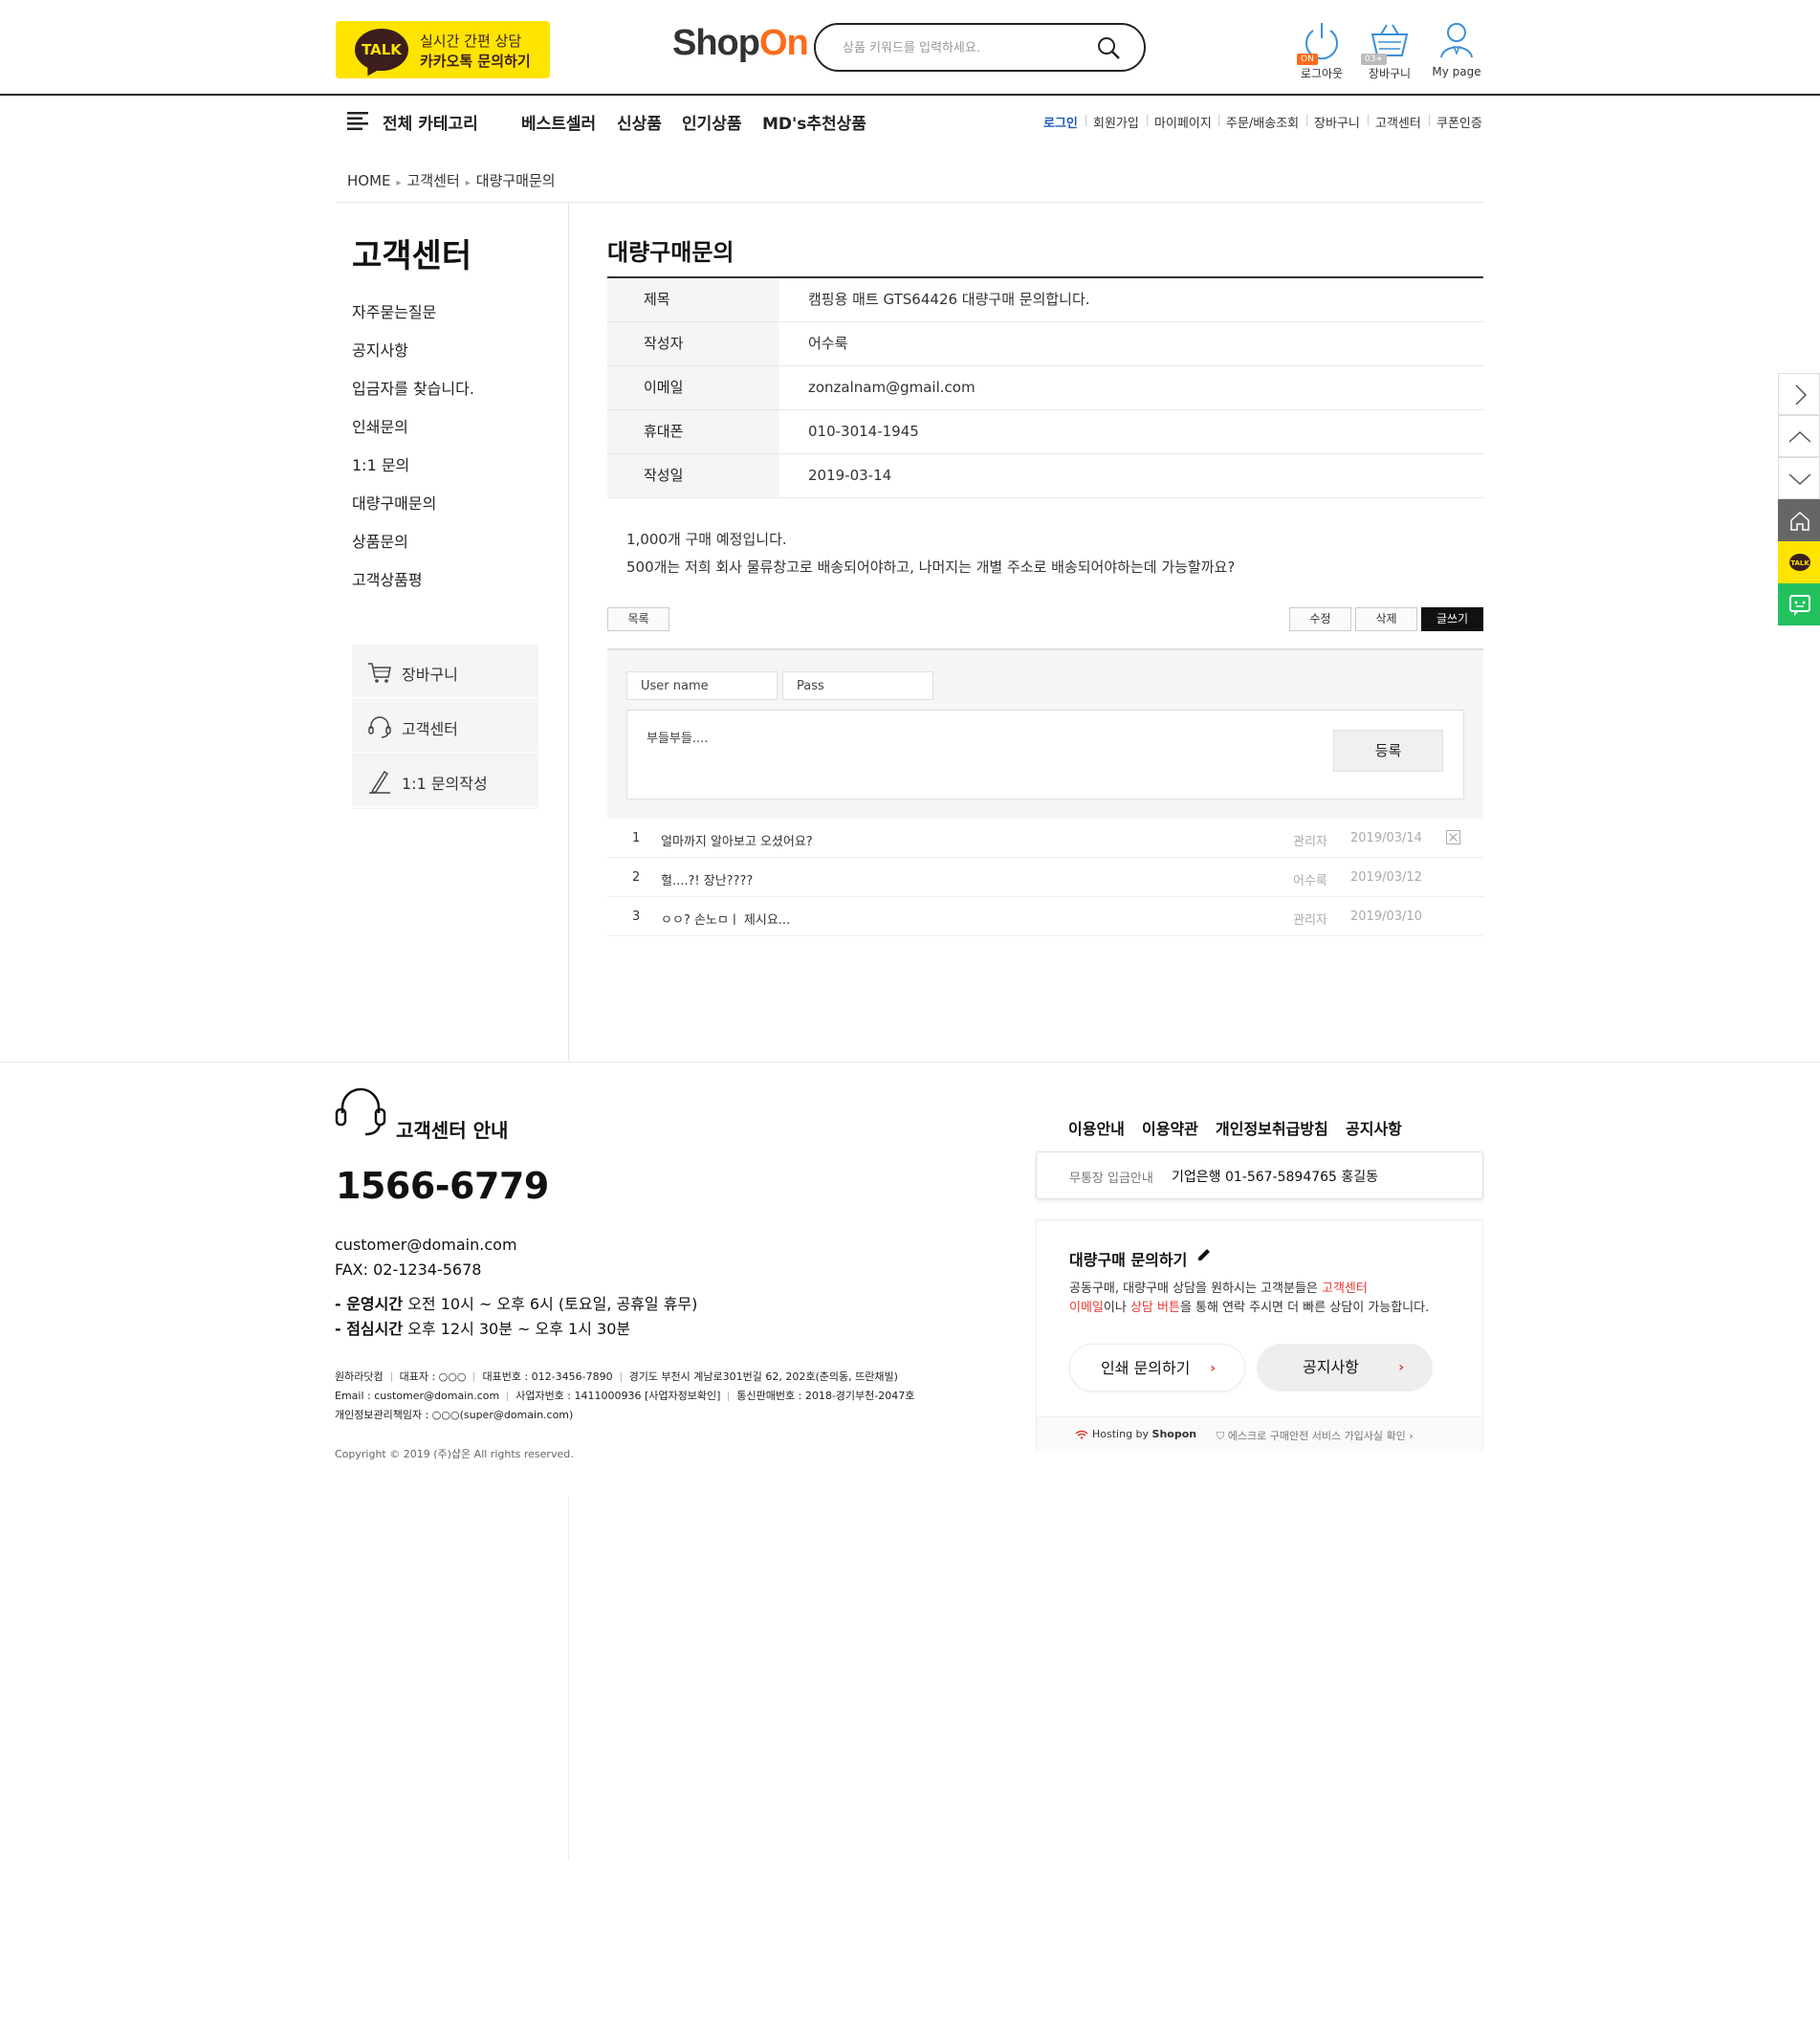  What do you see at coordinates (369, 1329) in the screenshot?
I see `cs-lunch-label: - 점심시간` at bounding box center [369, 1329].